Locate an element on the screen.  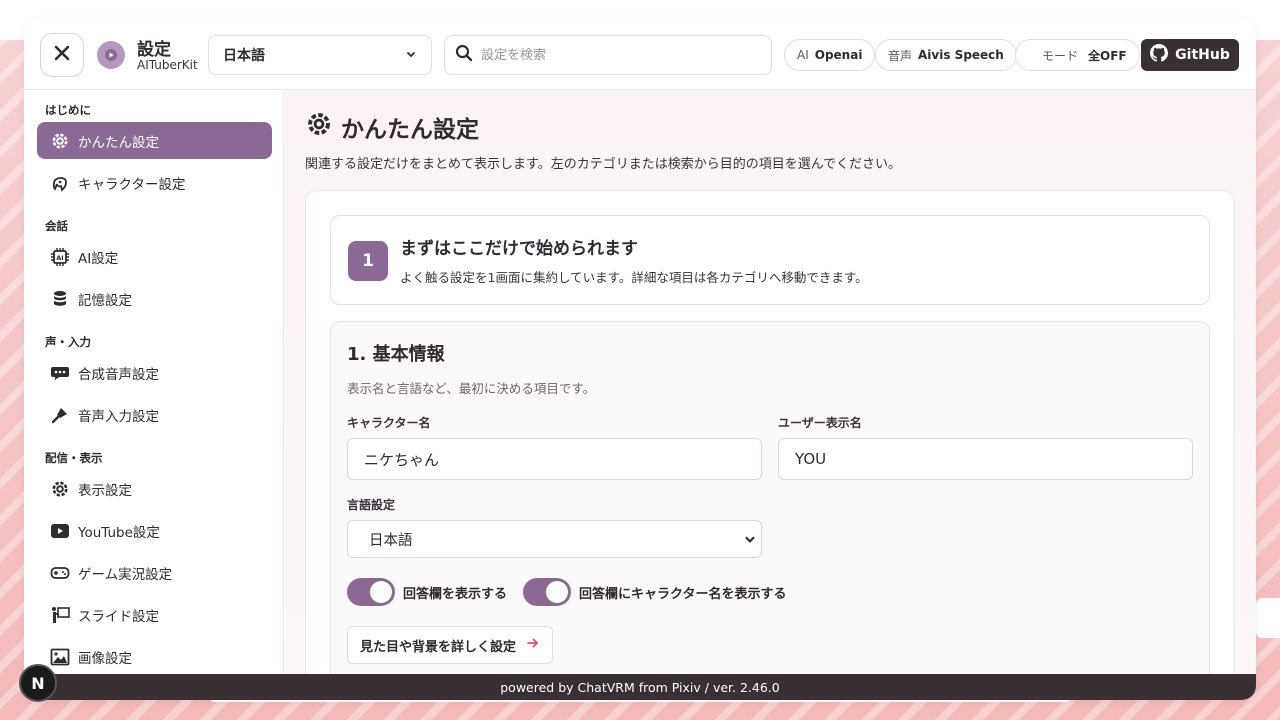
step-number: 1 is located at coordinates (368, 261).